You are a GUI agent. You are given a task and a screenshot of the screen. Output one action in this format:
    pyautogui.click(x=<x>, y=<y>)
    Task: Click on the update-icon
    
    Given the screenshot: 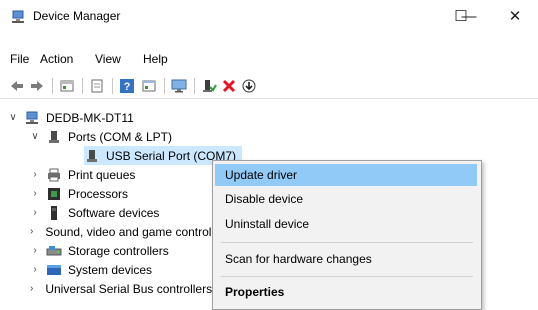 What is the action you would take?
    pyautogui.click(x=249, y=86)
    